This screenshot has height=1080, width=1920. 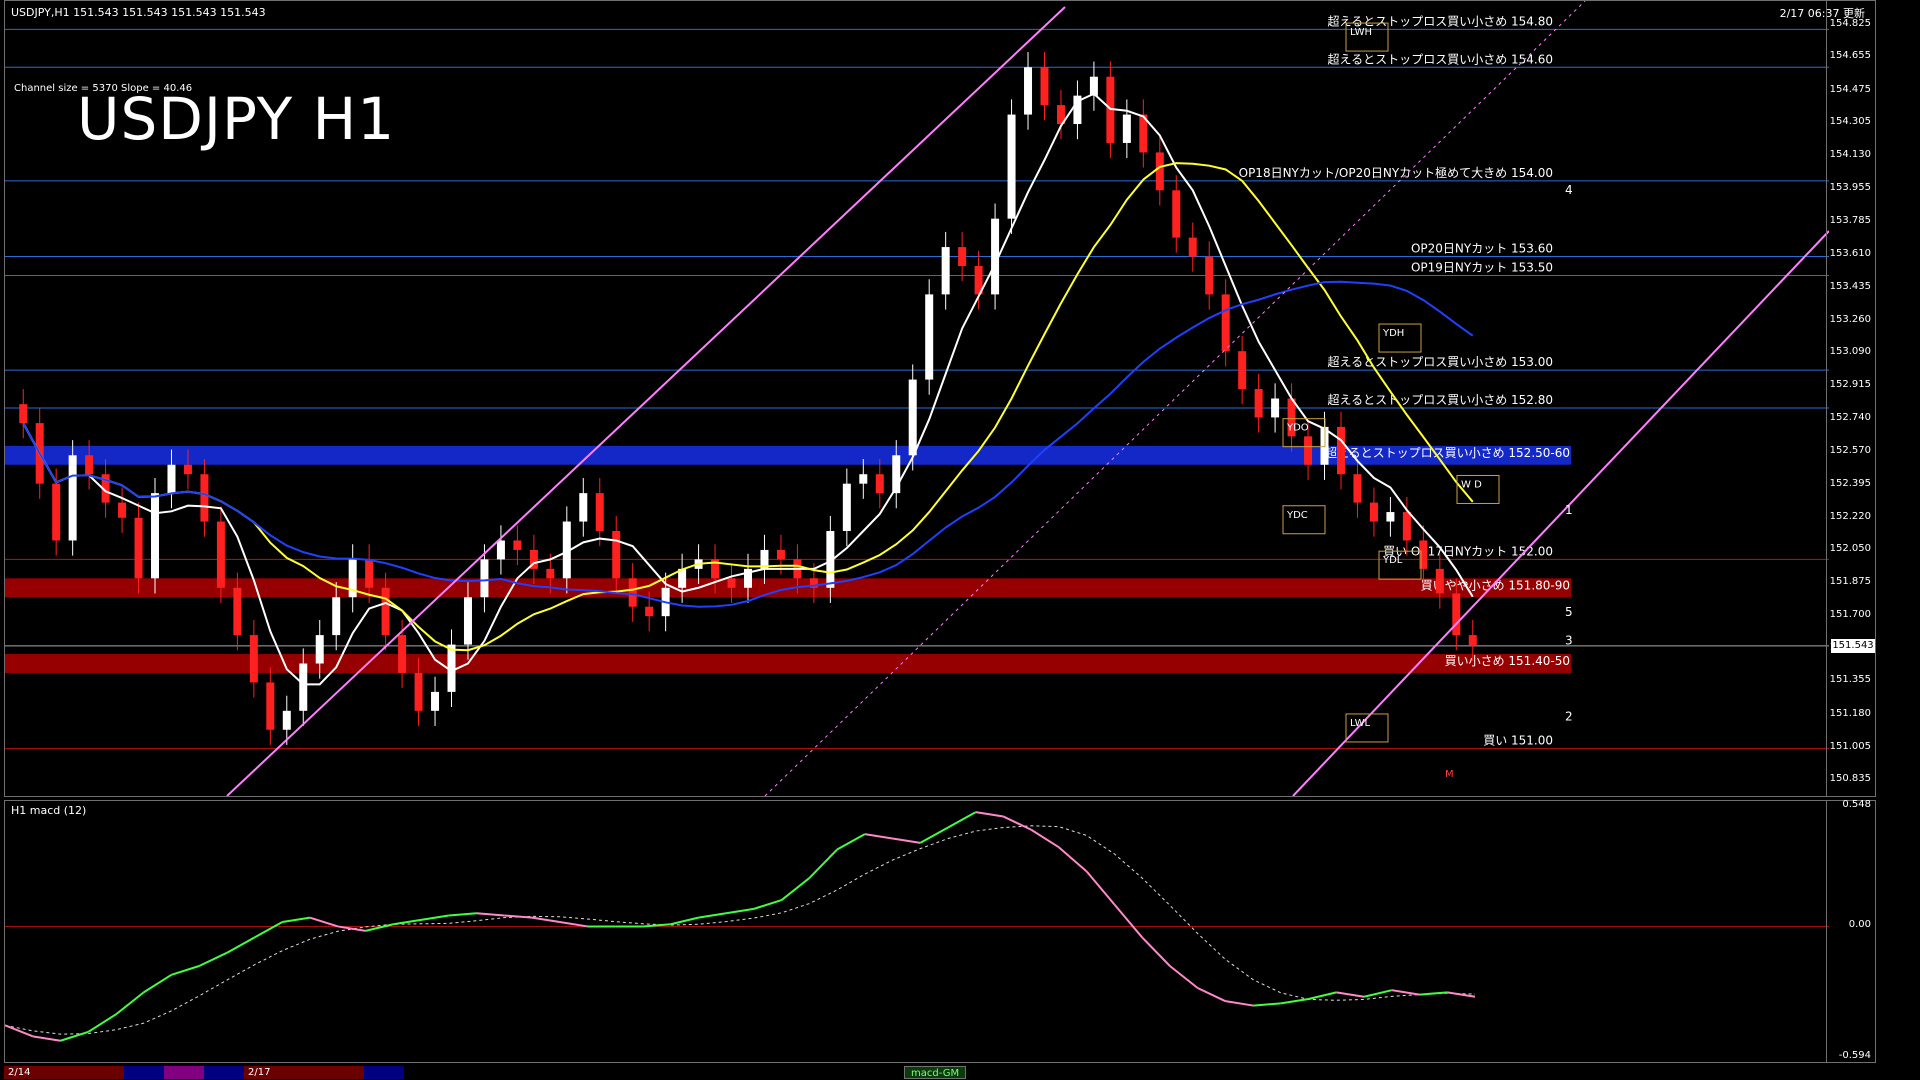 I want to click on date-label-2: 2/17, so click(x=304, y=1072).